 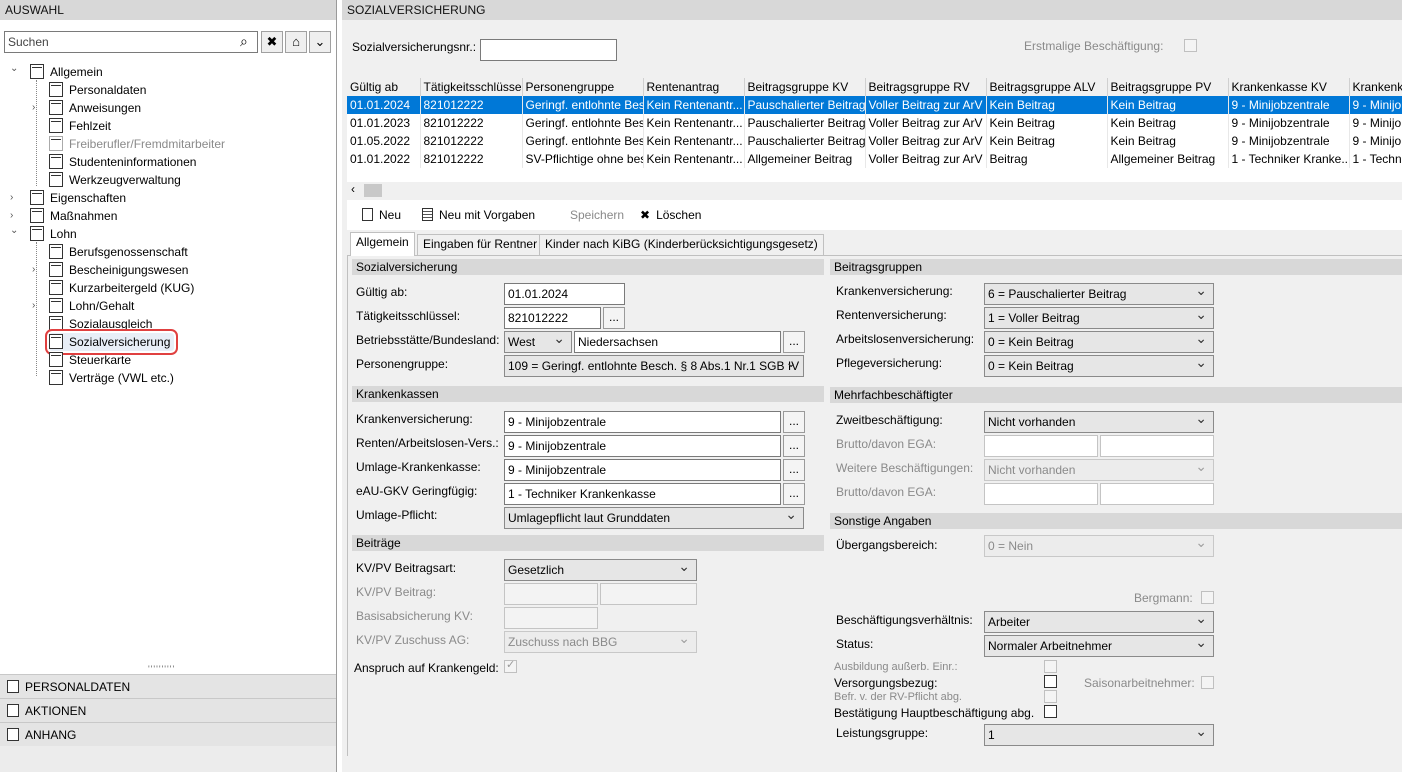 I want to click on column-header: Krankenkasse KV, so click(x=1289, y=87).